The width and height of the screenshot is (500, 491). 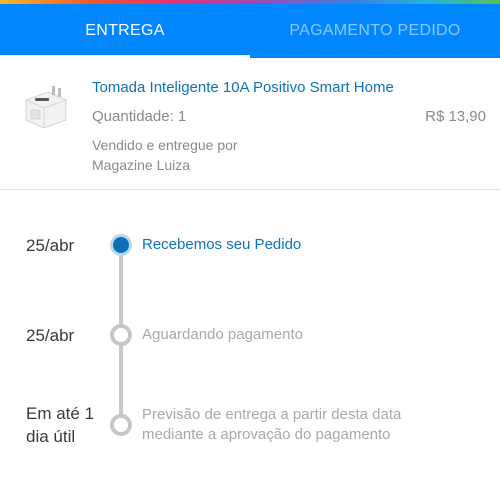 I want to click on tab-entrega-label: ENTREGA, so click(x=125, y=30).